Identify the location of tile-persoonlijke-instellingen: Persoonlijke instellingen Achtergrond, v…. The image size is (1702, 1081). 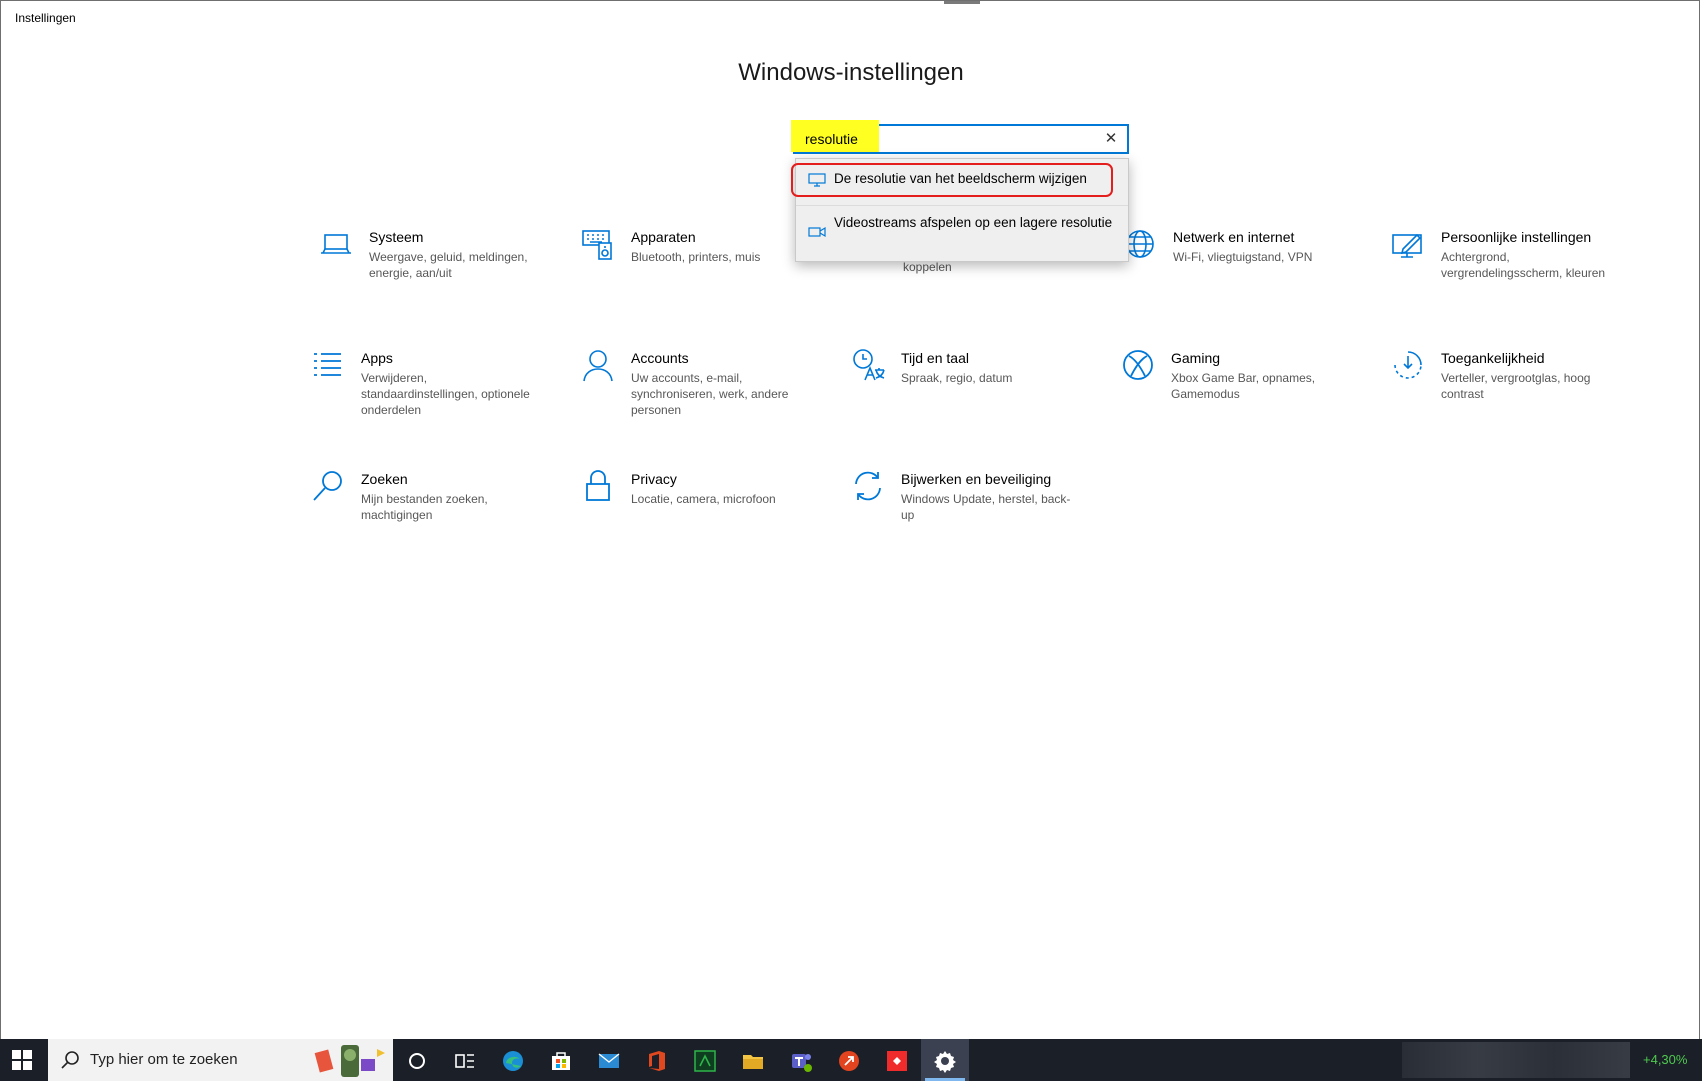
(1506, 275).